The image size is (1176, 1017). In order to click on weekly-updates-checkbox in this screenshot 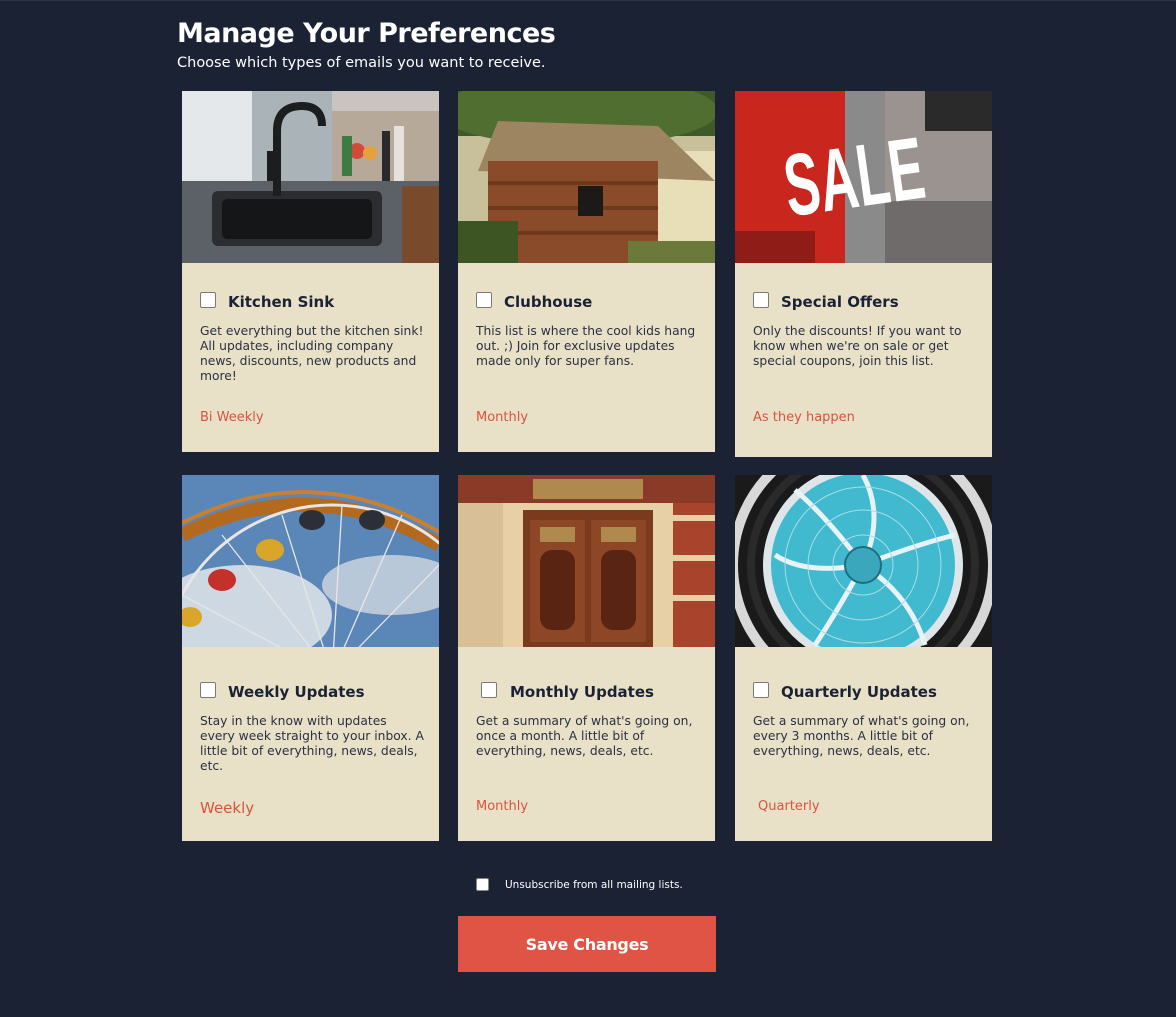, I will do `click(208, 690)`.